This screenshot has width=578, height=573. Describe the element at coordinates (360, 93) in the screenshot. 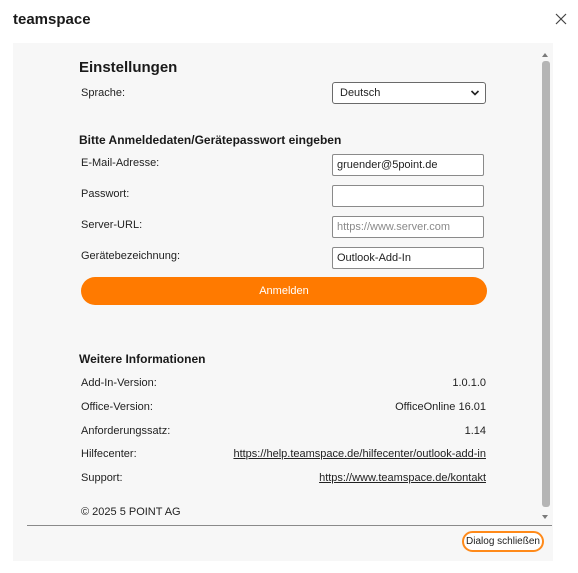

I see `language-select-value: Deutsch` at that location.